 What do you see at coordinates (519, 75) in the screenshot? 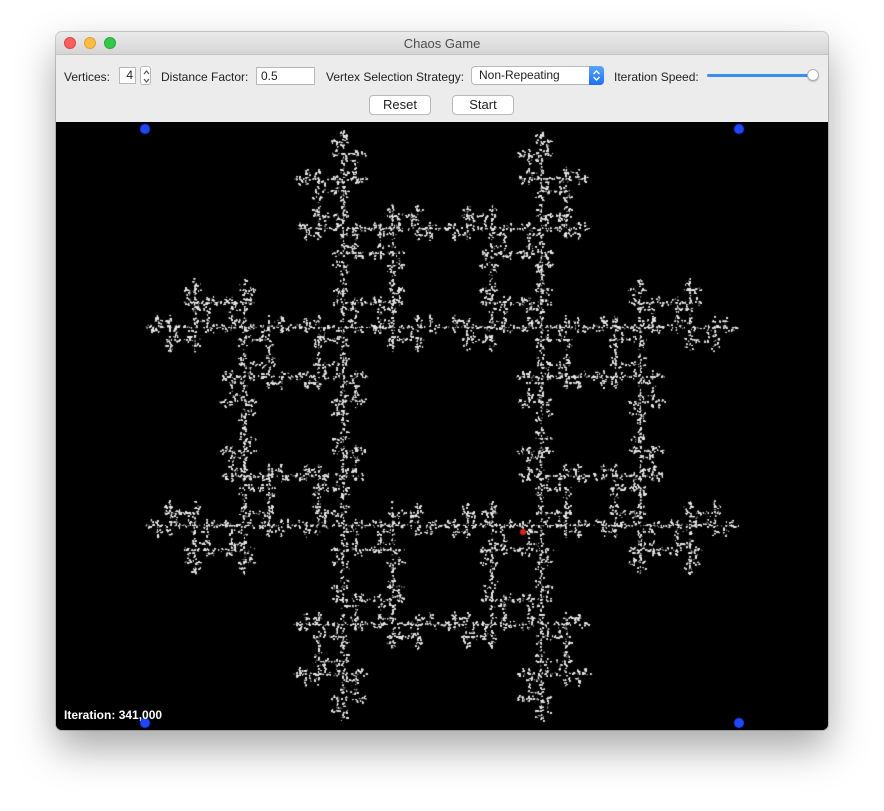
I see `strategy-value: Non-Repeating` at bounding box center [519, 75].